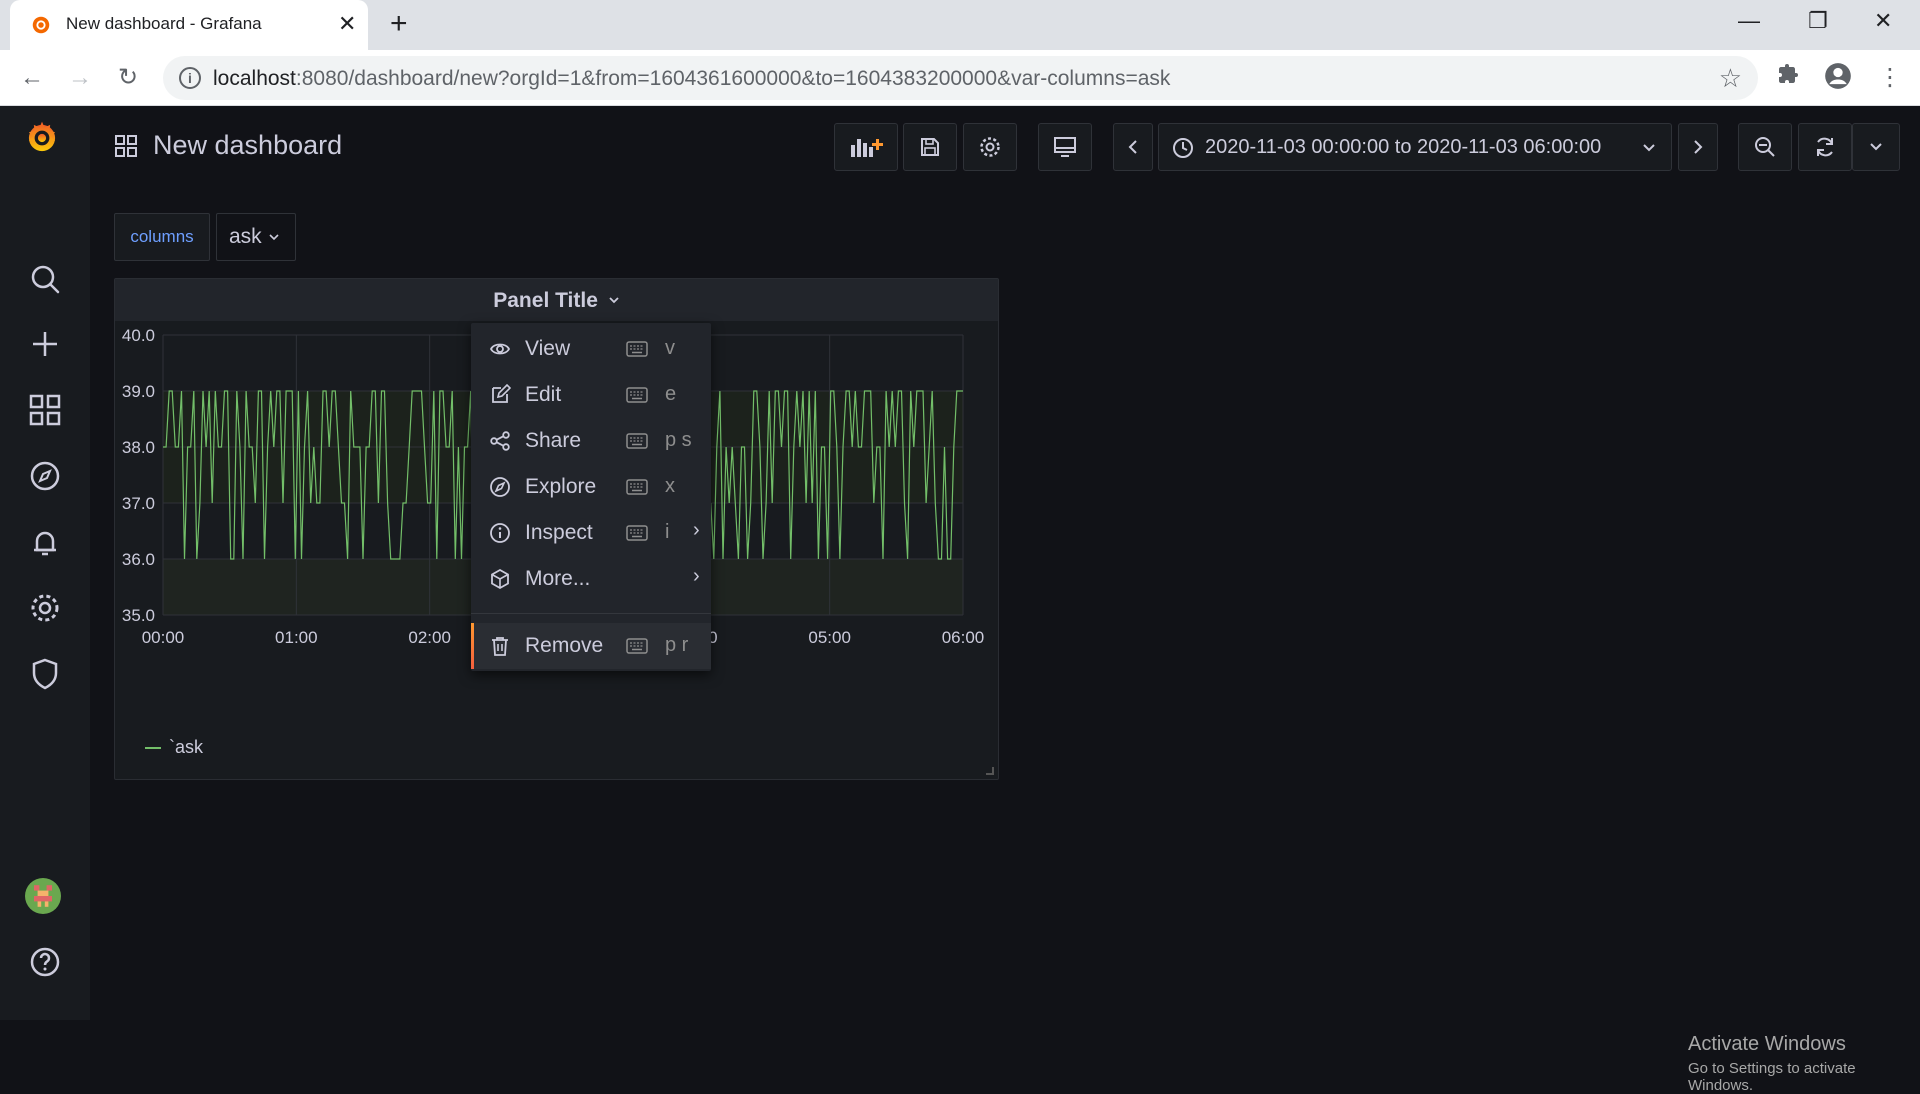 The width and height of the screenshot is (1920, 1094). What do you see at coordinates (45, 476) in the screenshot?
I see `explore-compass-icon` at bounding box center [45, 476].